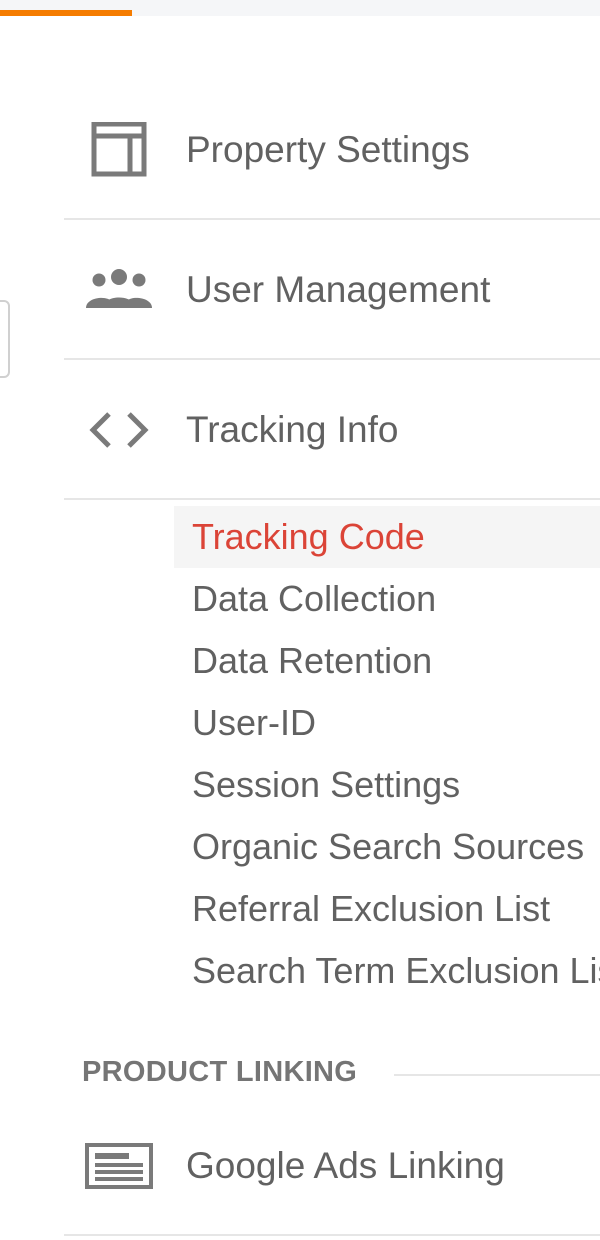 The height and width of the screenshot is (1240, 600). Describe the element at coordinates (119, 430) in the screenshot. I see `code-icon` at that location.